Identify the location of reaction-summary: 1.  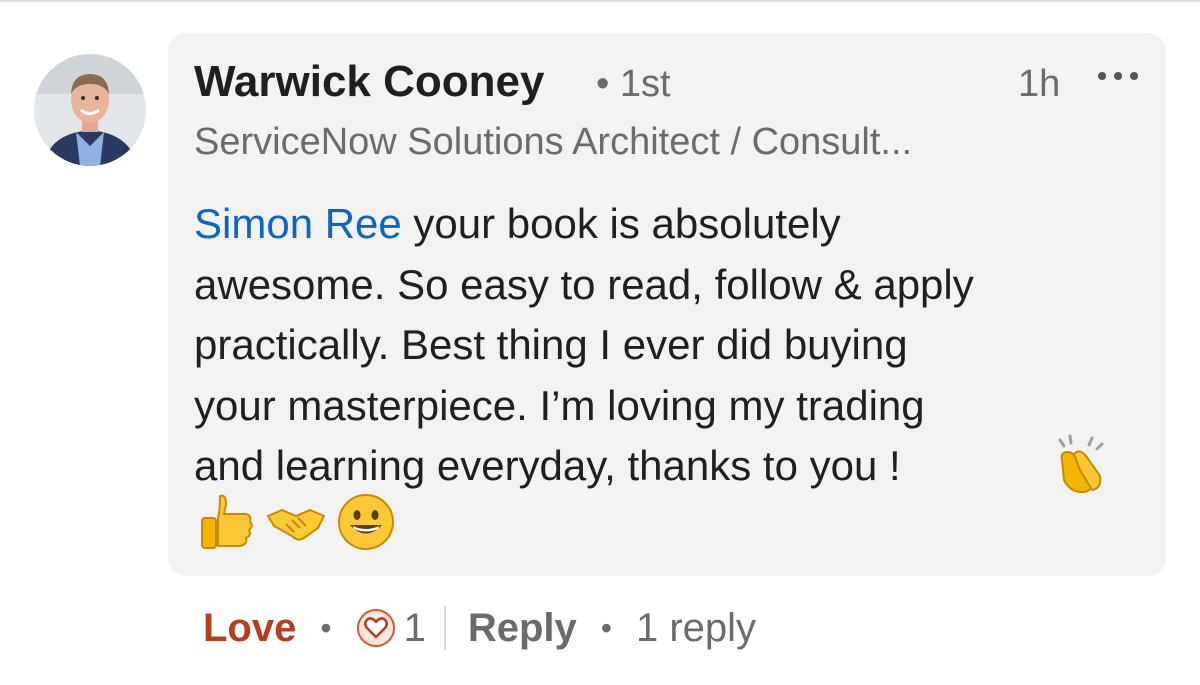
(391, 628).